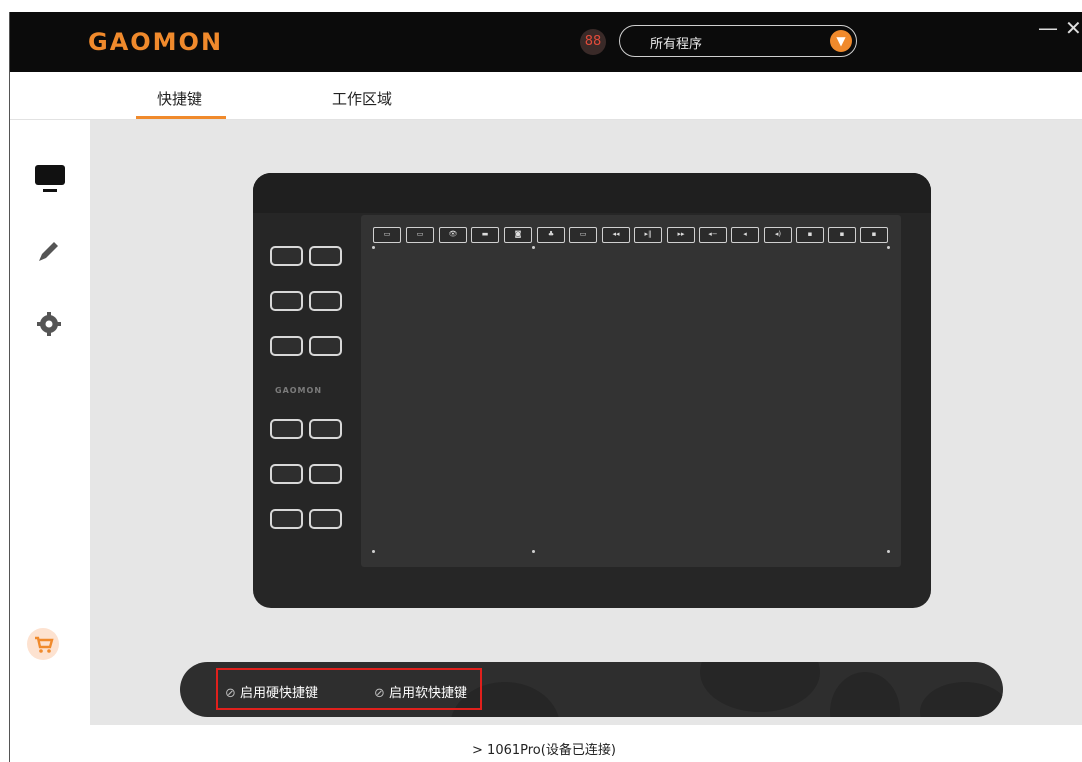 This screenshot has height=762, width=1082. I want to click on soft-key-5: ◙, so click(518, 235).